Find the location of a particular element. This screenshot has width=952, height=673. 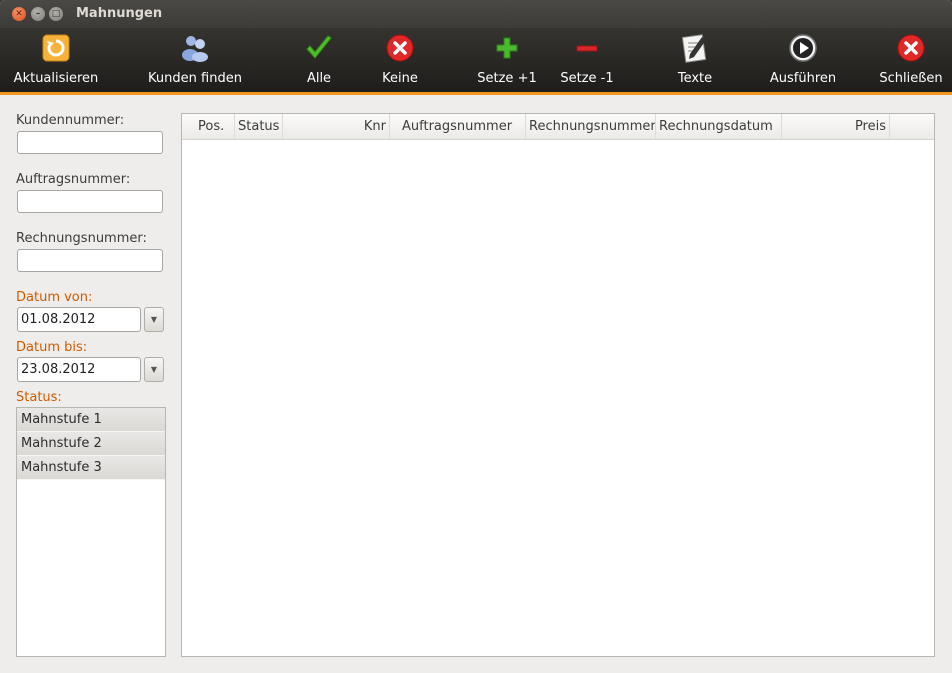

increase-level-button-label: Setze +1 is located at coordinates (507, 78).